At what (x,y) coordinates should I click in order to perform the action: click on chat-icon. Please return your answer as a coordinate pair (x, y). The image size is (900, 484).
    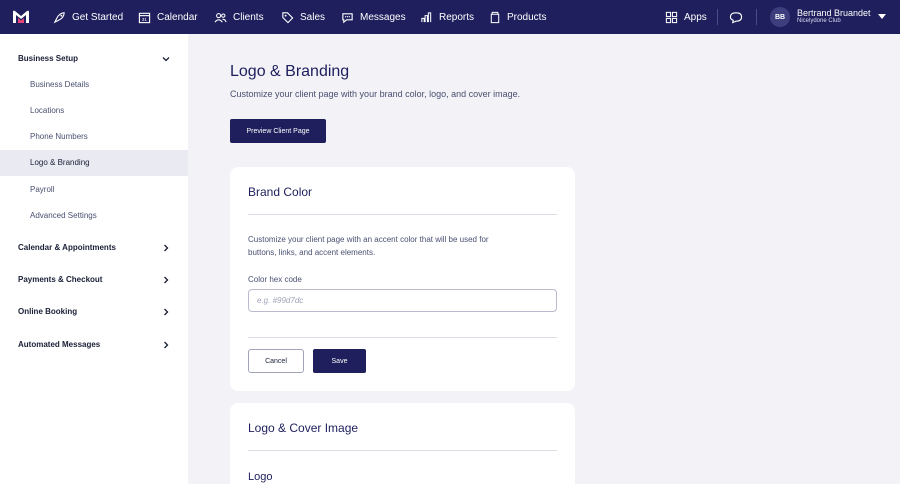
    Looking at the image, I should click on (347, 17).